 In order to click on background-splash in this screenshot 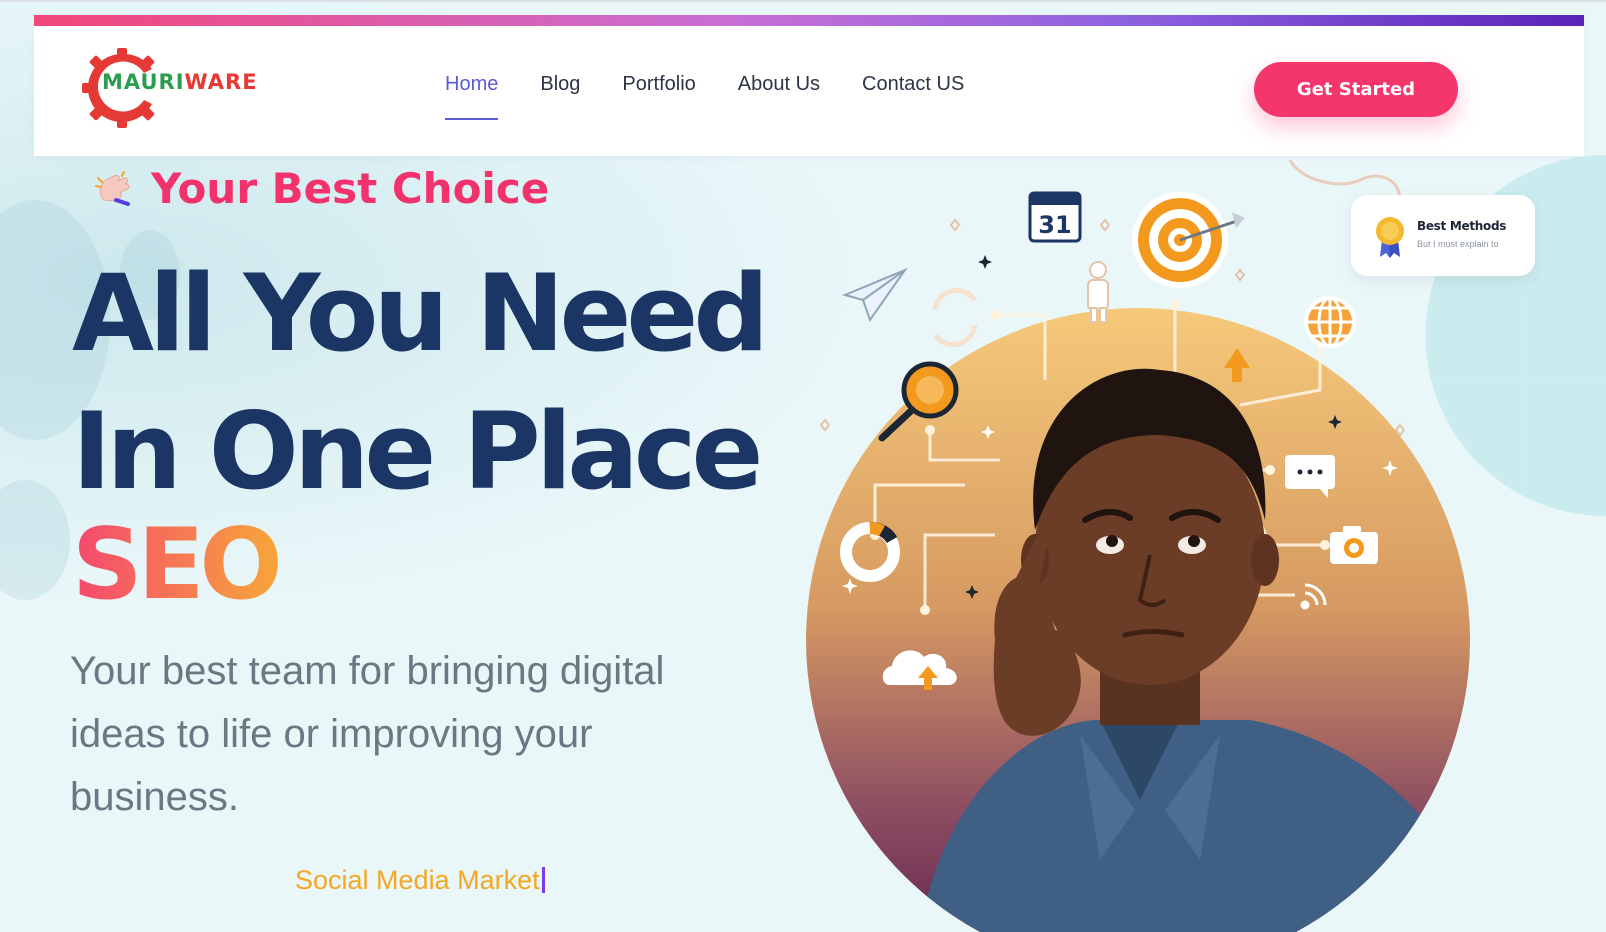, I will do `click(35, 540)`.